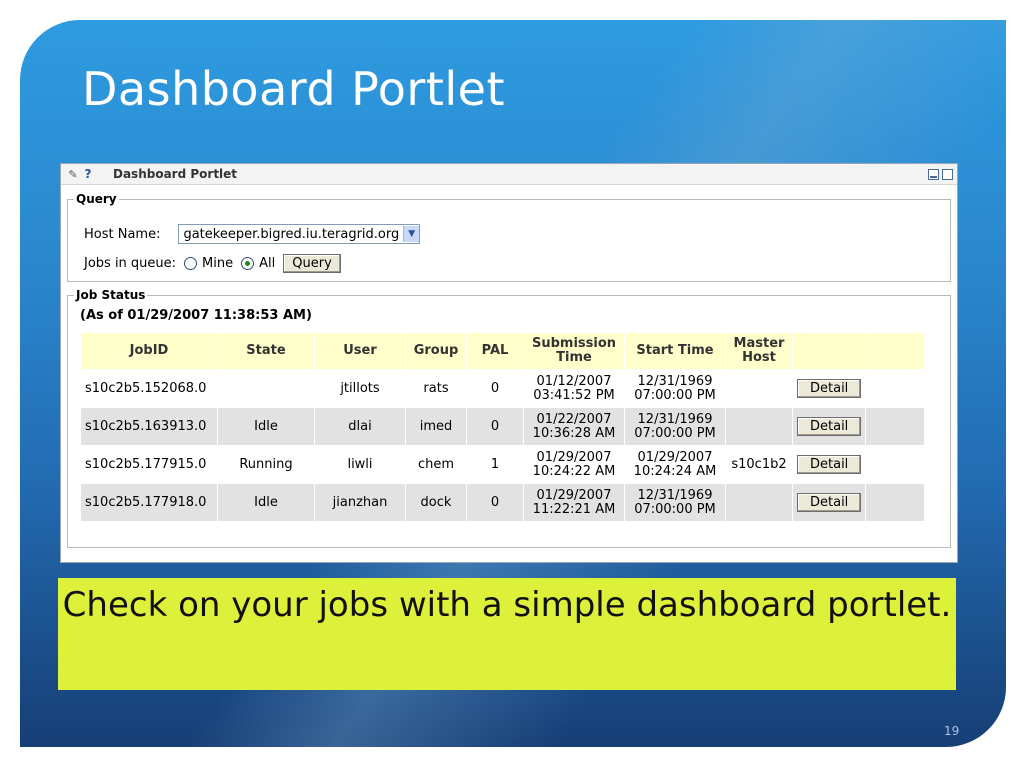 The width and height of the screenshot is (1024, 768). I want to click on submission-time-cell: 01/29/2007 11:22:21 AM, so click(574, 502).